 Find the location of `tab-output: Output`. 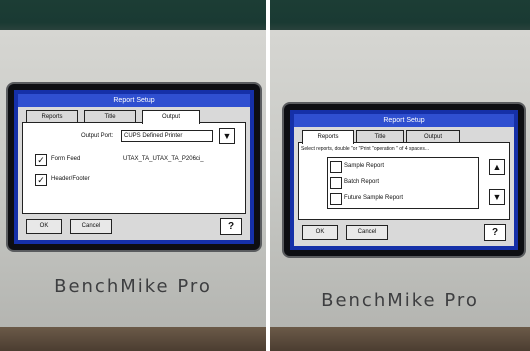

tab-output: Output is located at coordinates (171, 117).